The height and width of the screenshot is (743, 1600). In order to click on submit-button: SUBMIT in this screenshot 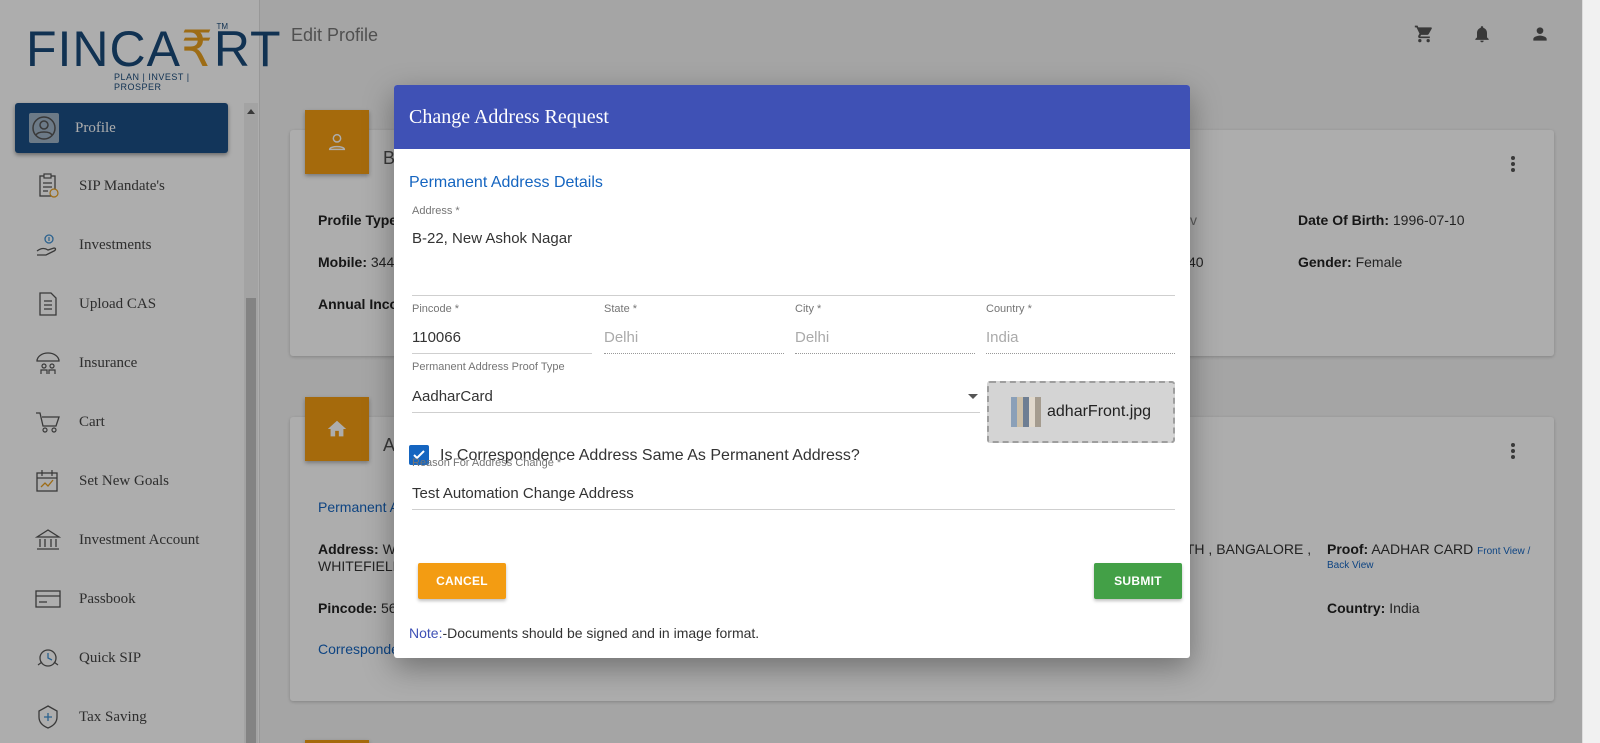, I will do `click(1138, 581)`.